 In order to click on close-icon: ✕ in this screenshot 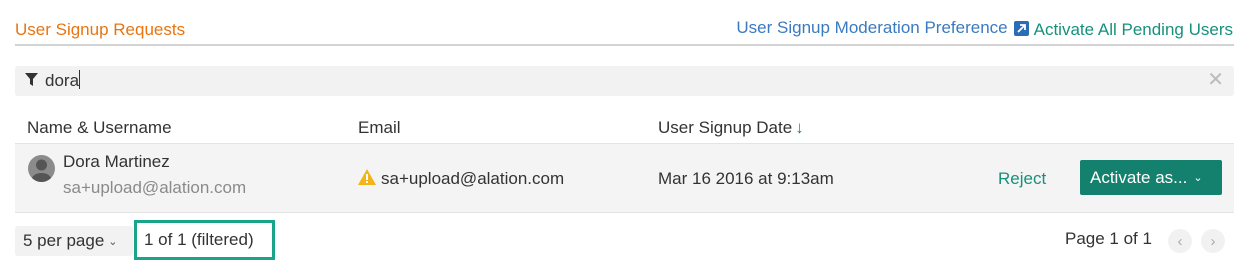, I will do `click(1215, 80)`.